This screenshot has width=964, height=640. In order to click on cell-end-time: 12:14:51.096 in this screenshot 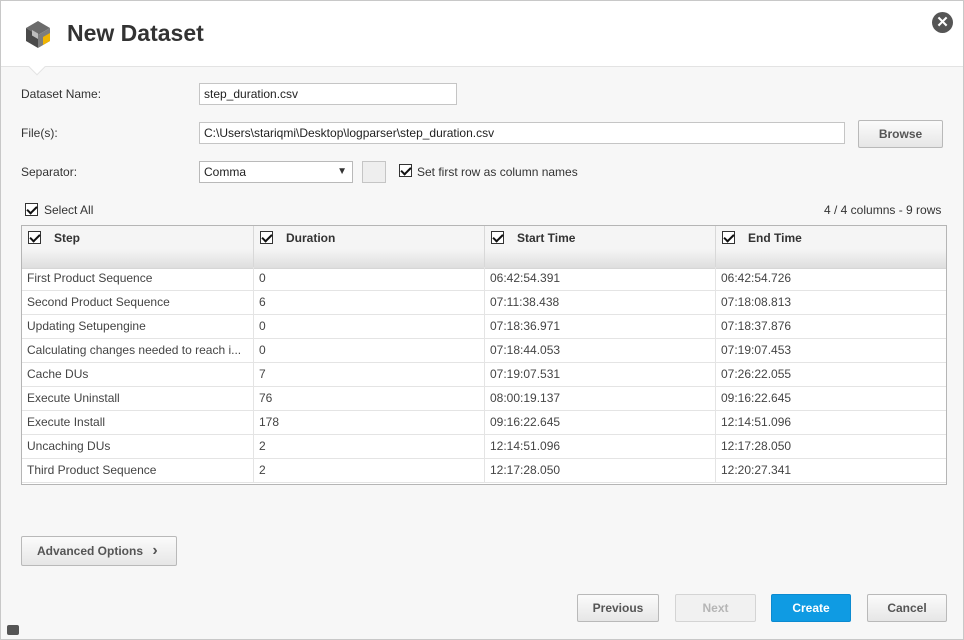, I will do `click(756, 422)`.